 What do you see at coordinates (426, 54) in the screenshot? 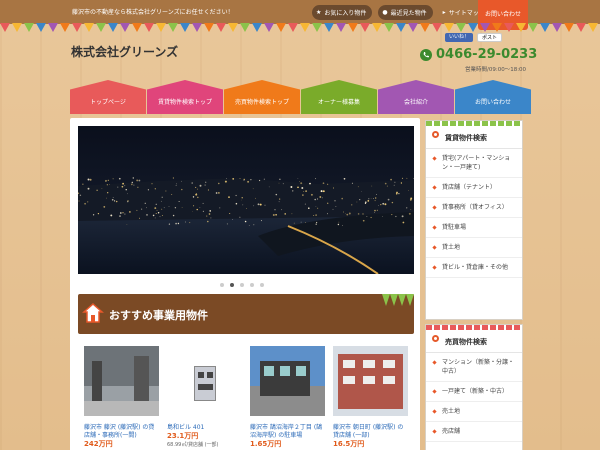
I see `phone-icon` at bounding box center [426, 54].